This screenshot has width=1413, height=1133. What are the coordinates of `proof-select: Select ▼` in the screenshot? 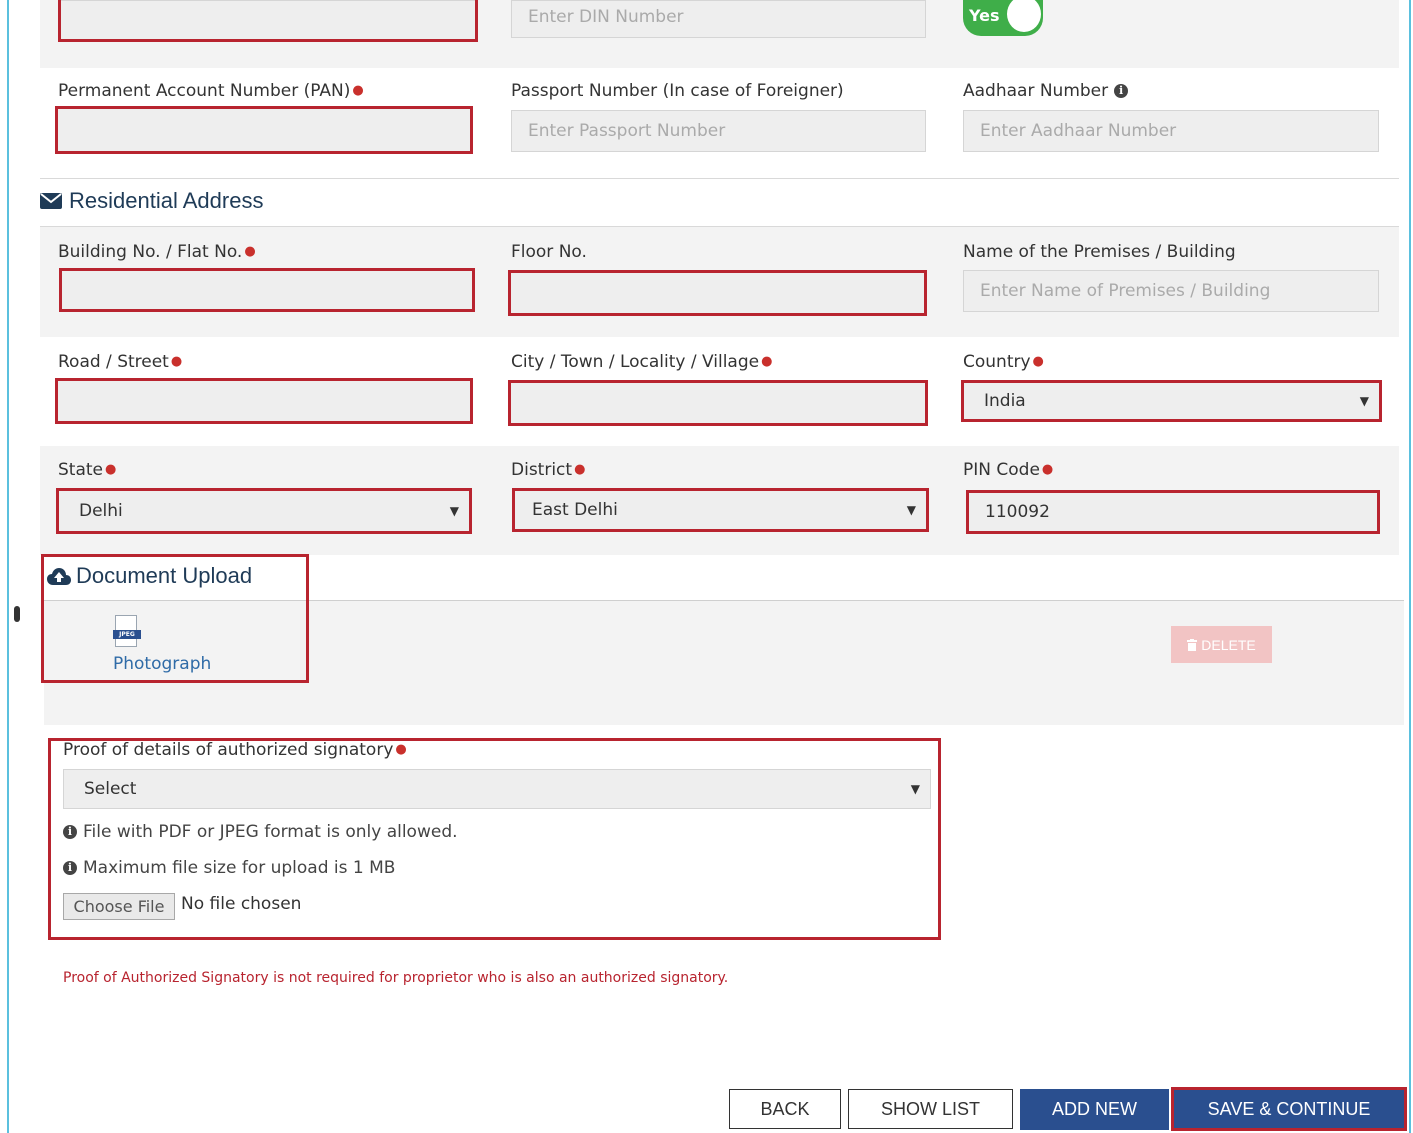 It's located at (497, 789).